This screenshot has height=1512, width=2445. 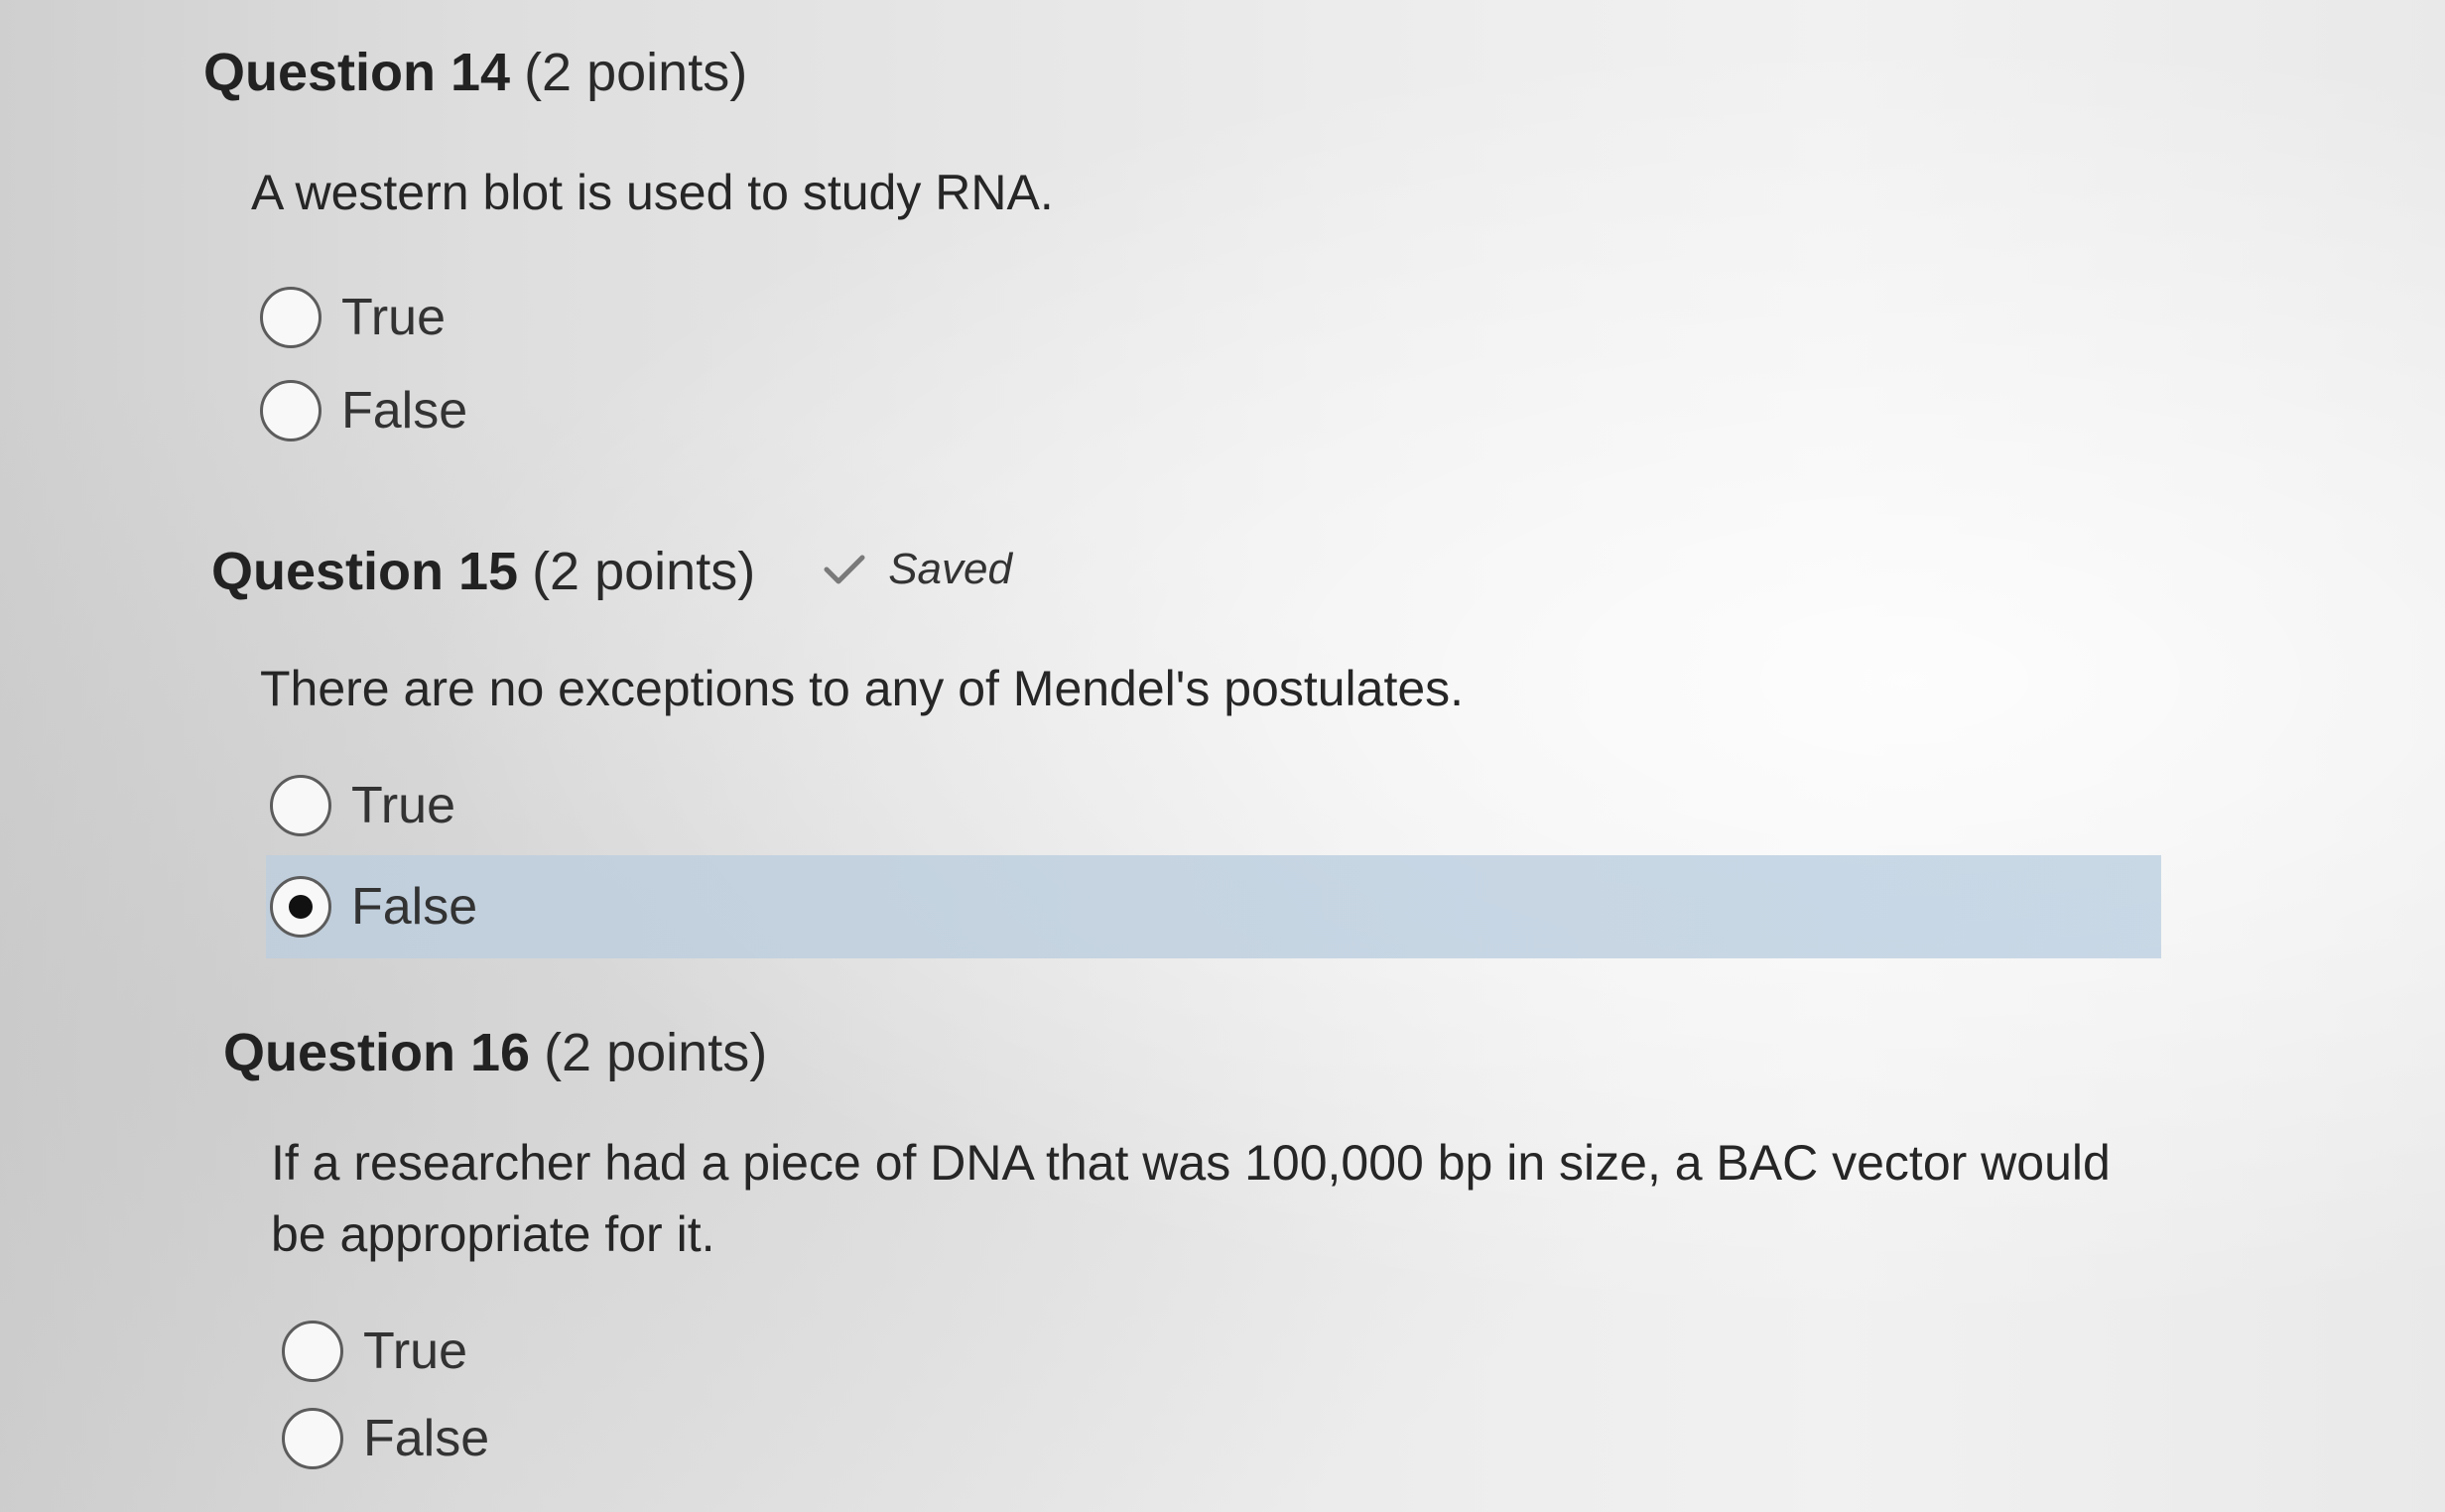 I want to click on question-15-option-false: False, so click(x=1214, y=906).